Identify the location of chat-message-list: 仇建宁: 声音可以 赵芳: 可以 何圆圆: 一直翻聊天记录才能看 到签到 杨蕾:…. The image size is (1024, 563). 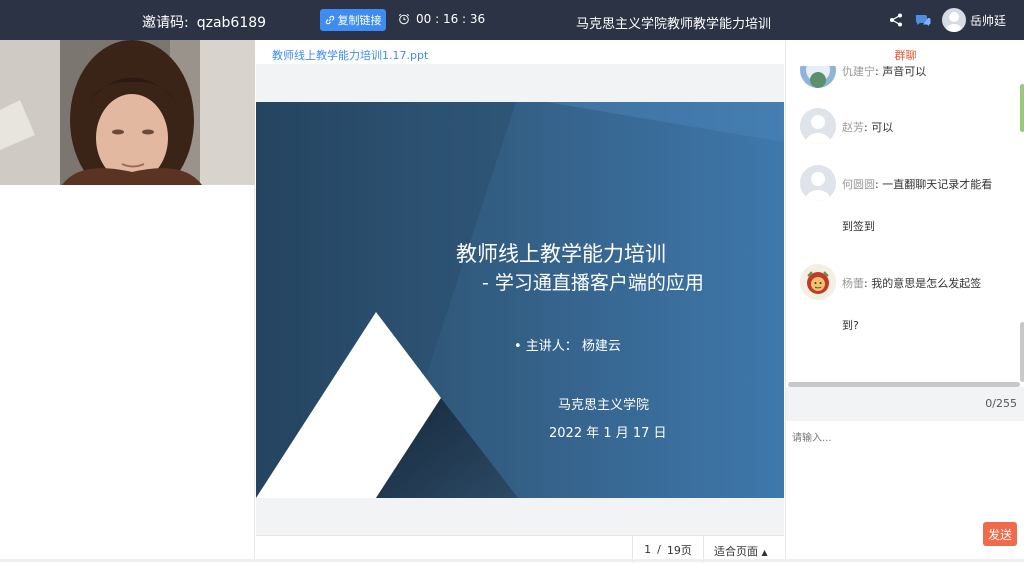
(905, 224).